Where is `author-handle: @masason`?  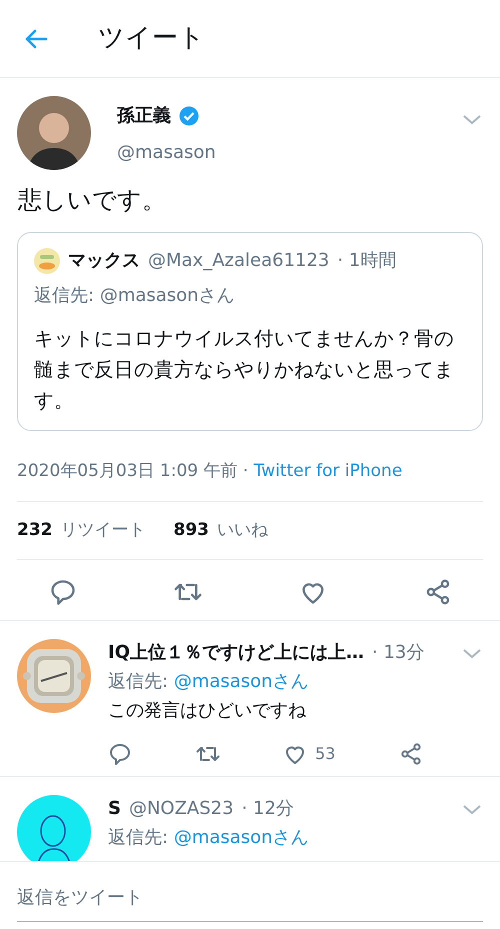
author-handle: @masason is located at coordinates (167, 153).